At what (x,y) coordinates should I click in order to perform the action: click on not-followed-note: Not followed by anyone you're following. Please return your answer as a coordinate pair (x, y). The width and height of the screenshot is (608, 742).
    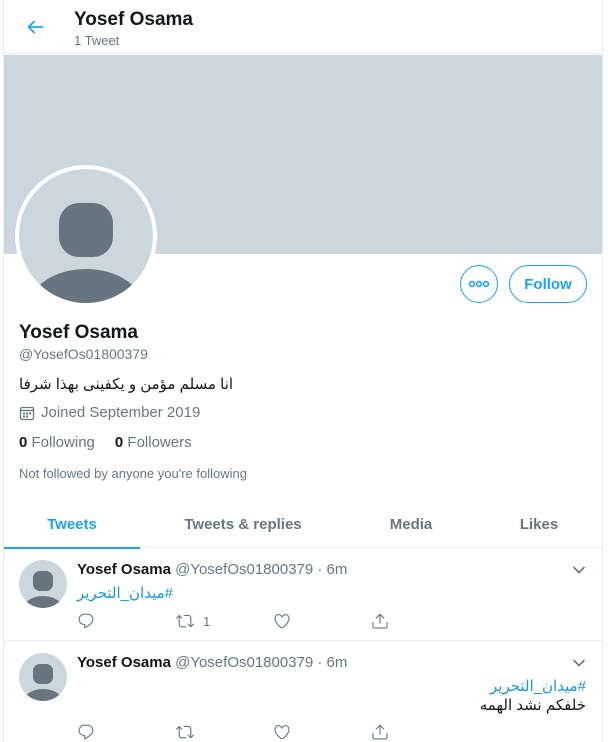
    Looking at the image, I should click on (133, 473).